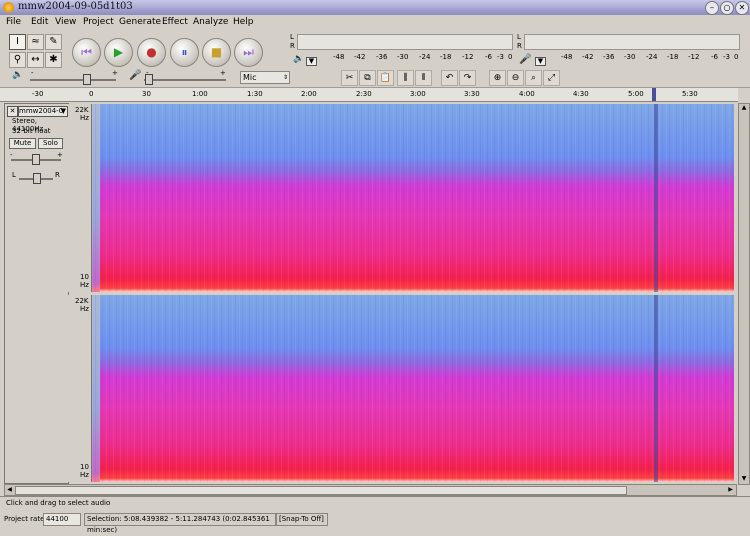  What do you see at coordinates (727, 8) in the screenshot?
I see `maximize-icon: ○` at bounding box center [727, 8].